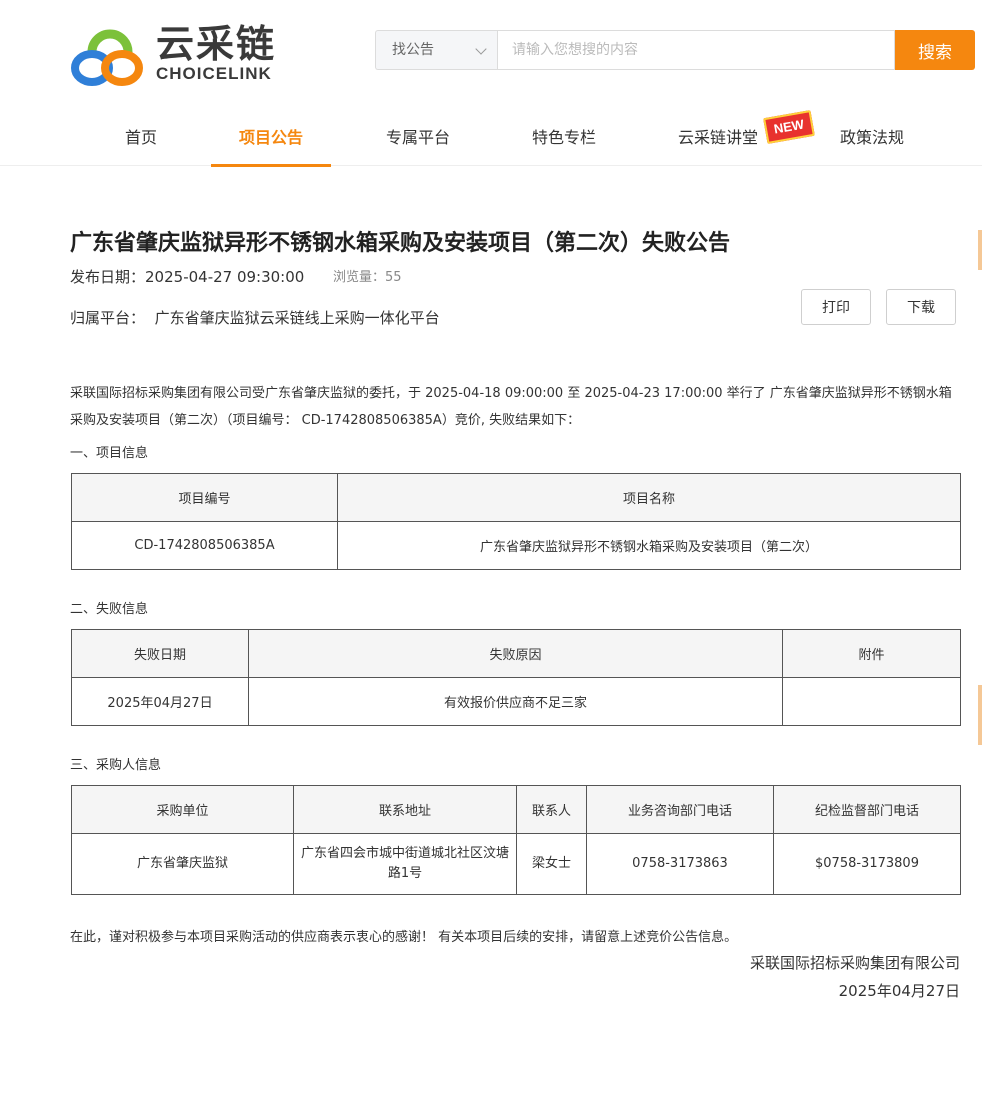 This screenshot has height=1104, width=982. I want to click on search-button: 搜索, so click(935, 50).